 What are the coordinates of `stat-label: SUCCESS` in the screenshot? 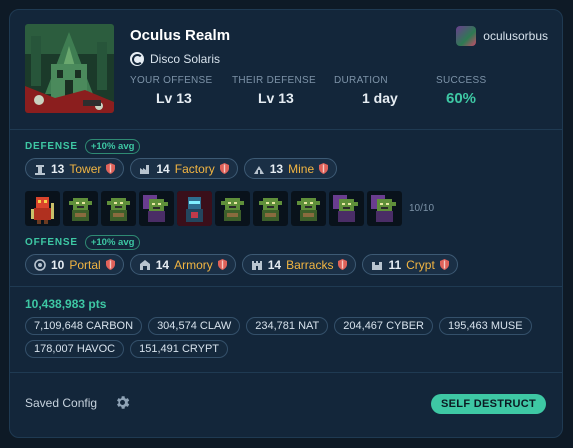 It's located at (461, 80).